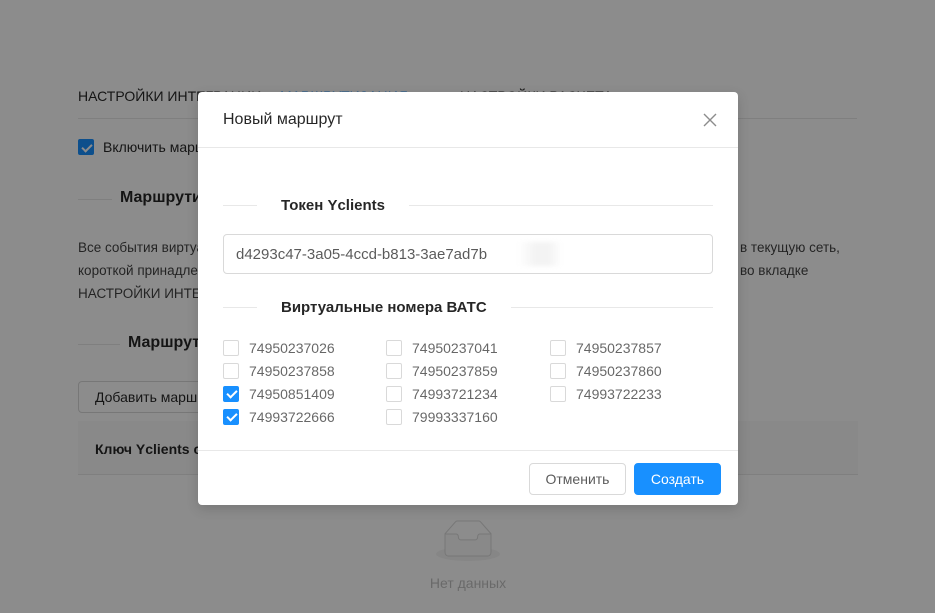  I want to click on close-button, so click(710, 120).